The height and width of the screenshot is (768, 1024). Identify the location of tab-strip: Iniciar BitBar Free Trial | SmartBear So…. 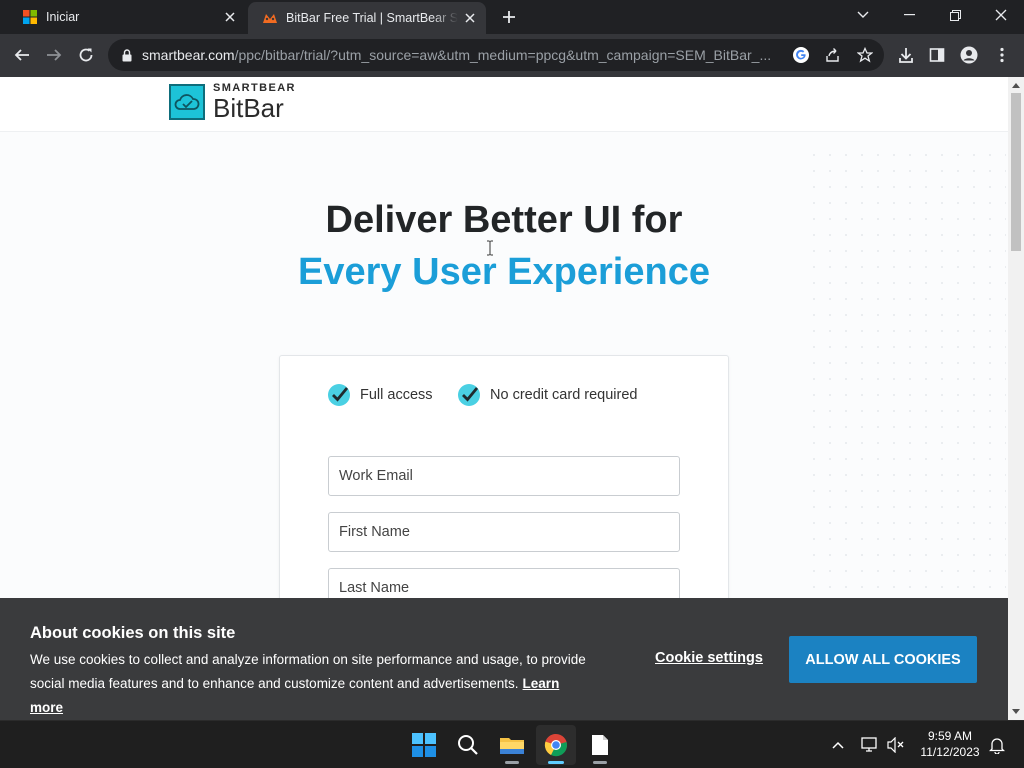
(512, 17).